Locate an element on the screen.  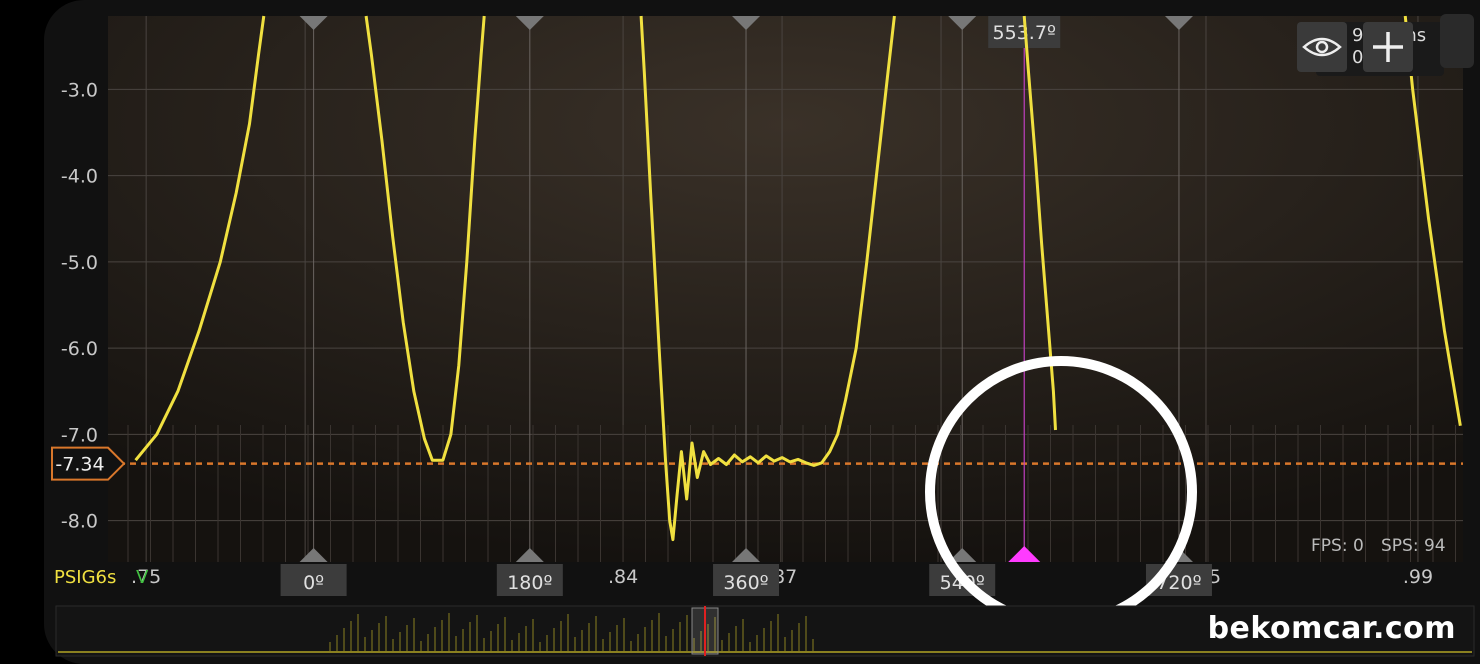
side-handle is located at coordinates (1457, 41).